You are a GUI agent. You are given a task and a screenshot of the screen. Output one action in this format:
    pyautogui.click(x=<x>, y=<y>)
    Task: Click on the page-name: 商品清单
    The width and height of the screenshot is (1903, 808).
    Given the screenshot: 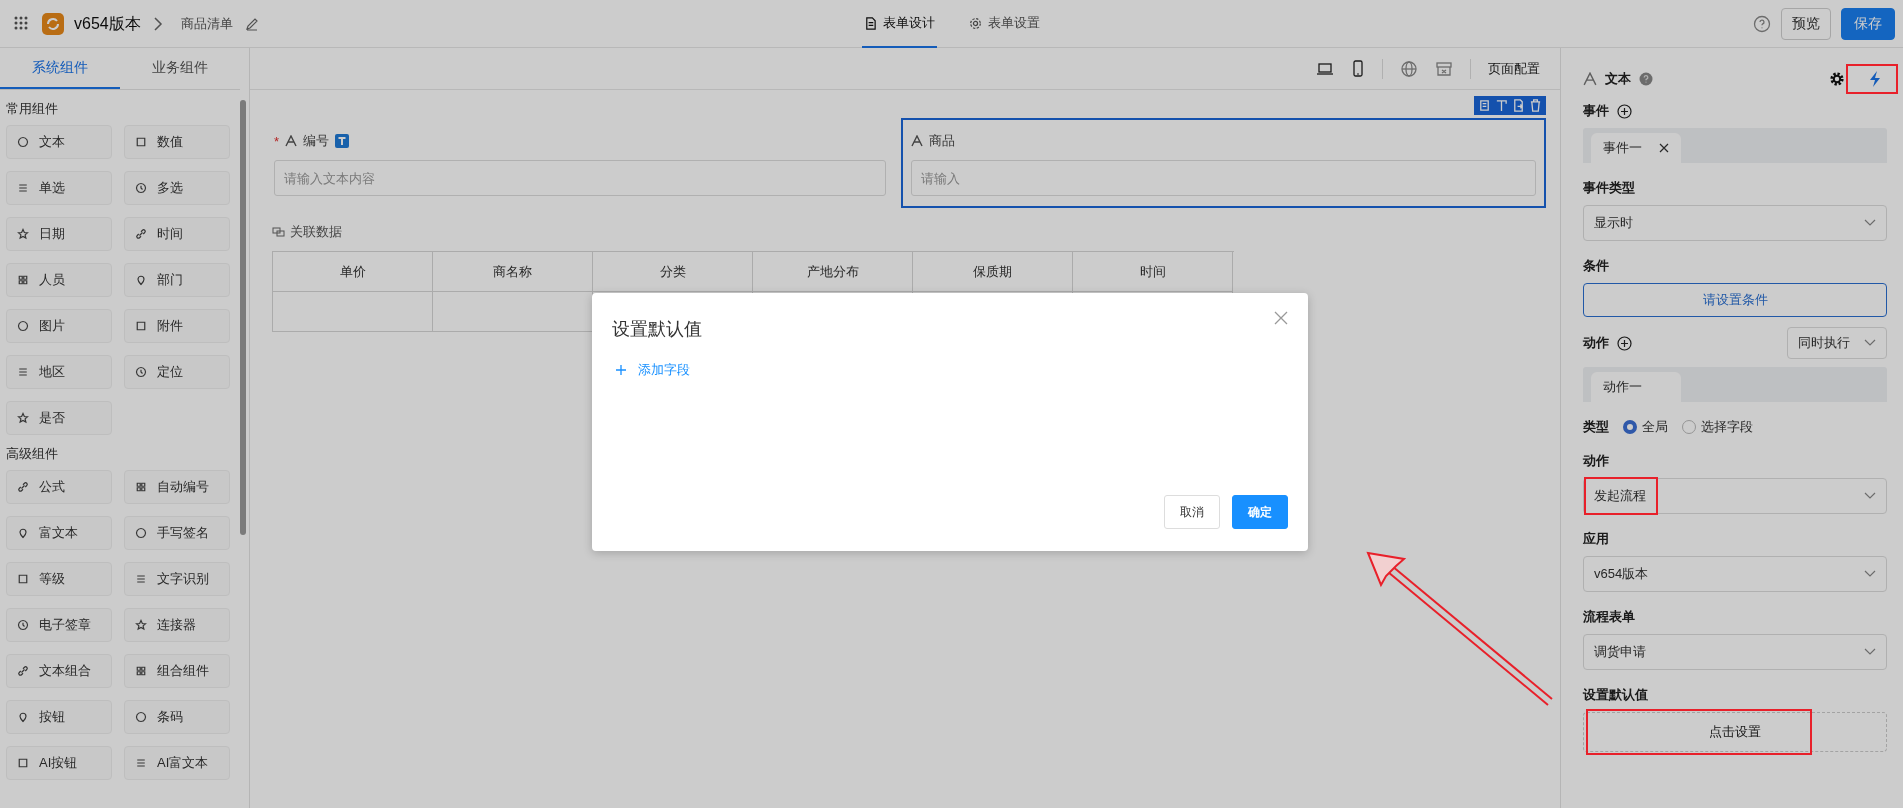 What is the action you would take?
    pyautogui.click(x=206, y=24)
    